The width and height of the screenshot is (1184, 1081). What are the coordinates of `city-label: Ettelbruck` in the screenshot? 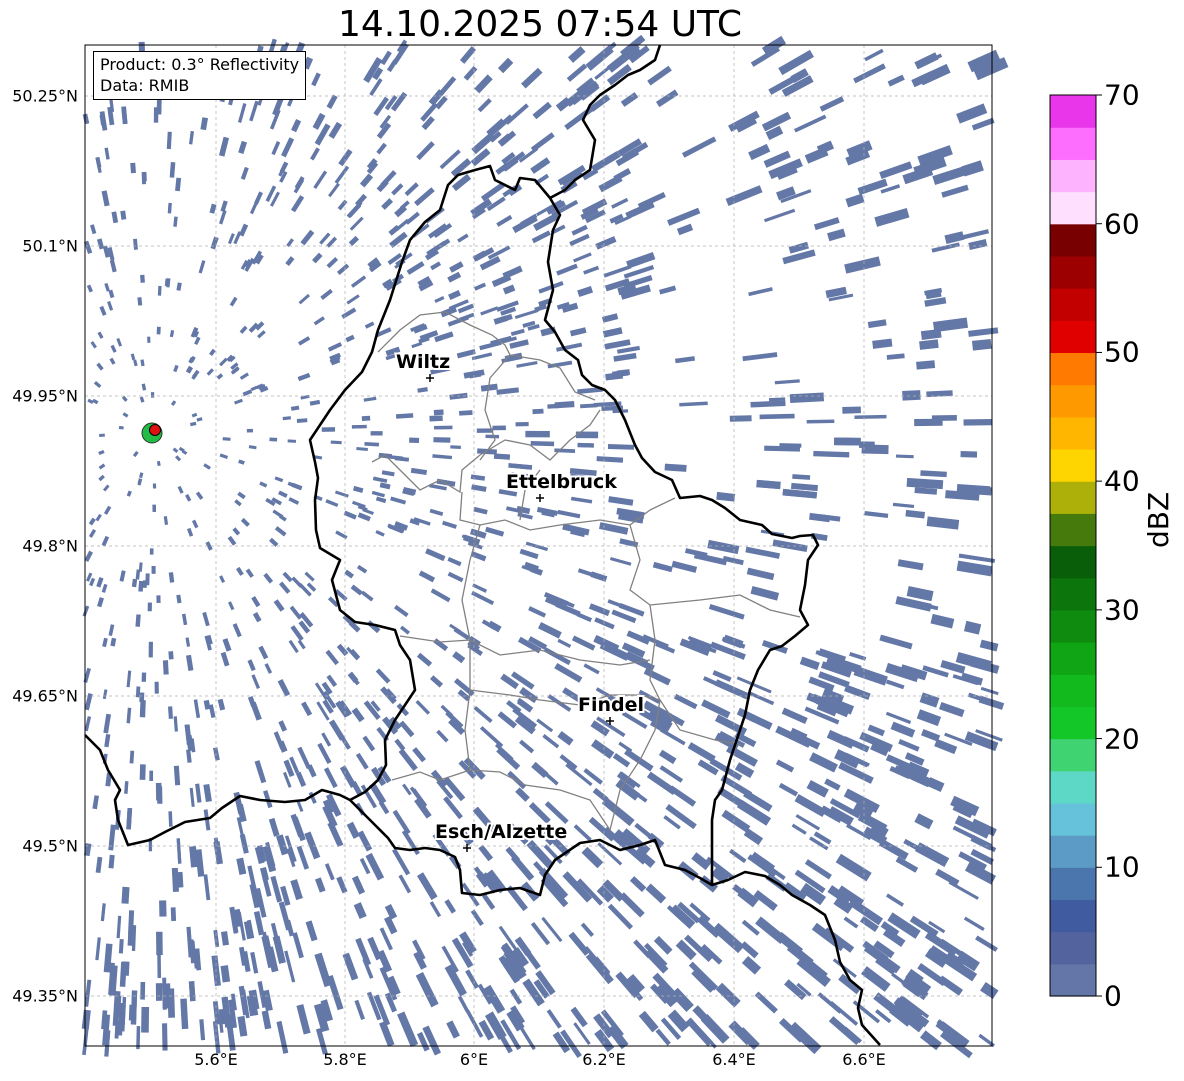 It's located at (561, 482).